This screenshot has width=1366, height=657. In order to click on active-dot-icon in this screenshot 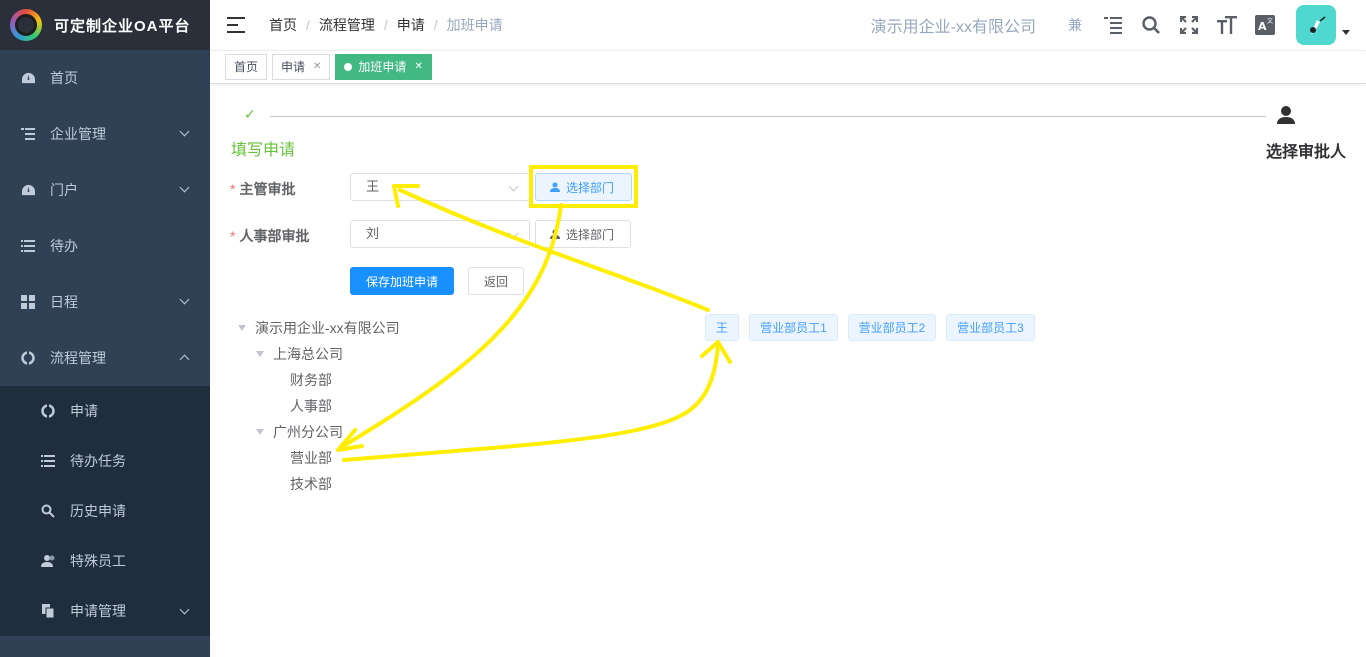, I will do `click(348, 67)`.